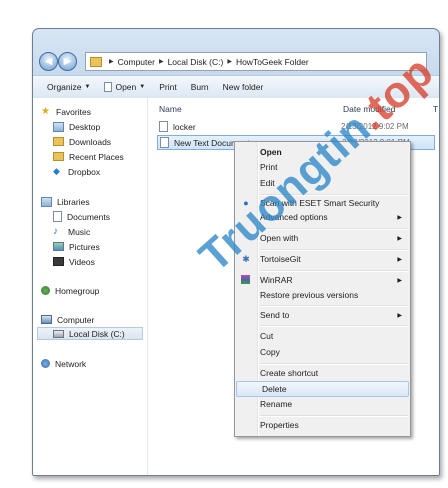 This screenshot has height=488, width=448. What do you see at coordinates (322, 259) in the screenshot?
I see `menu-tortoisegit: ✱ TortoiseGit ▶` at bounding box center [322, 259].